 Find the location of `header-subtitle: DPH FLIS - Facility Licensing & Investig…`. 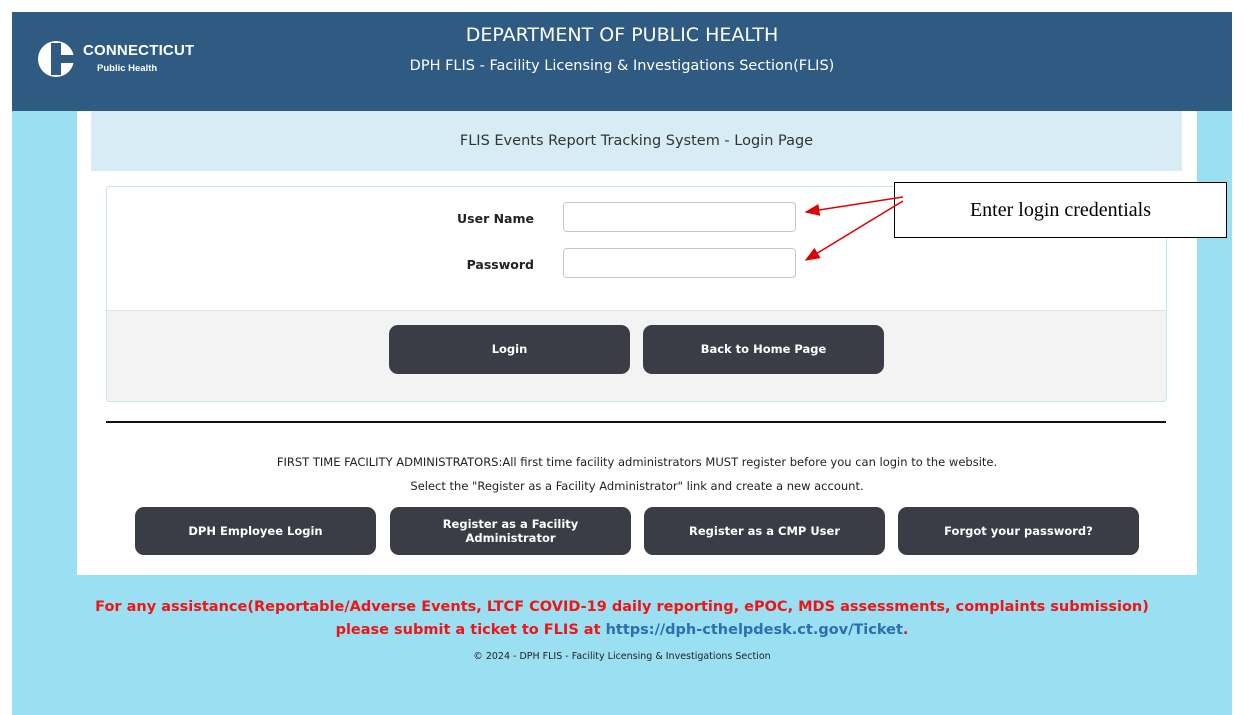

header-subtitle: DPH FLIS - Facility Licensing & Investig… is located at coordinates (622, 66).